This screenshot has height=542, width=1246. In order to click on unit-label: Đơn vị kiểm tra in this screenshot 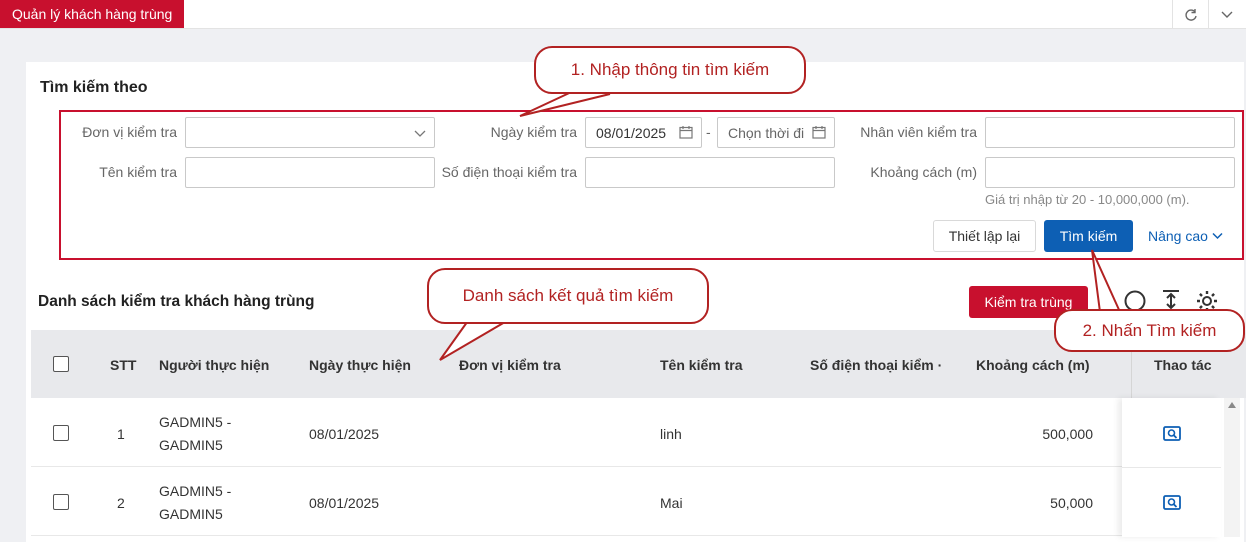, I will do `click(129, 132)`.